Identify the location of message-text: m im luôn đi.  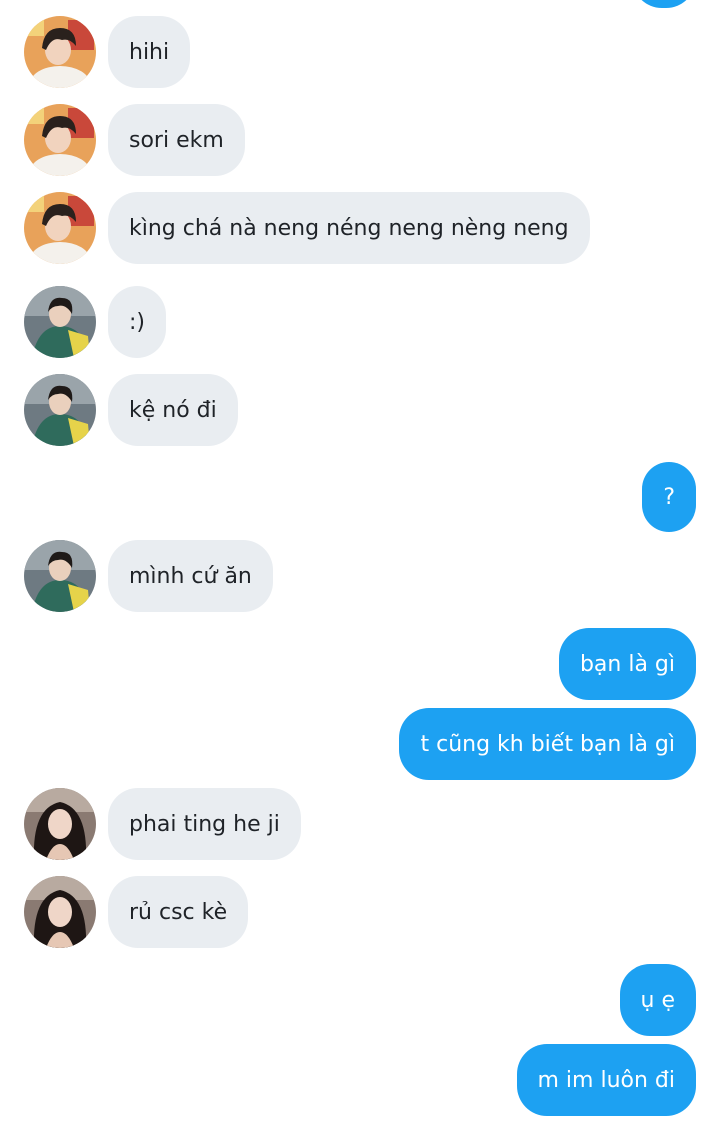
(606, 1080).